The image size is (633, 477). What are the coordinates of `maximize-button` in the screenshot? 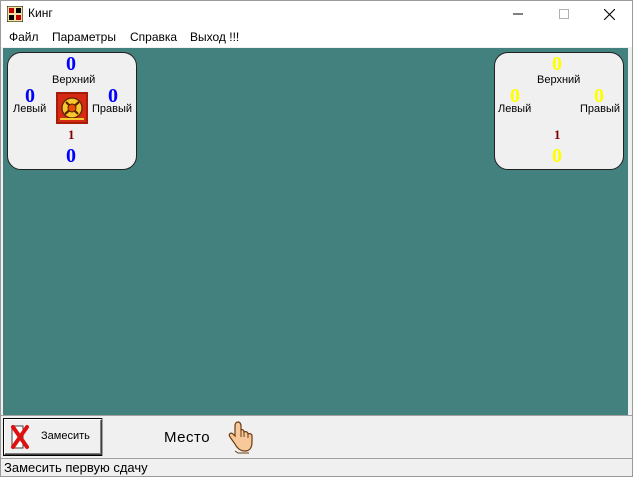 It's located at (564, 14).